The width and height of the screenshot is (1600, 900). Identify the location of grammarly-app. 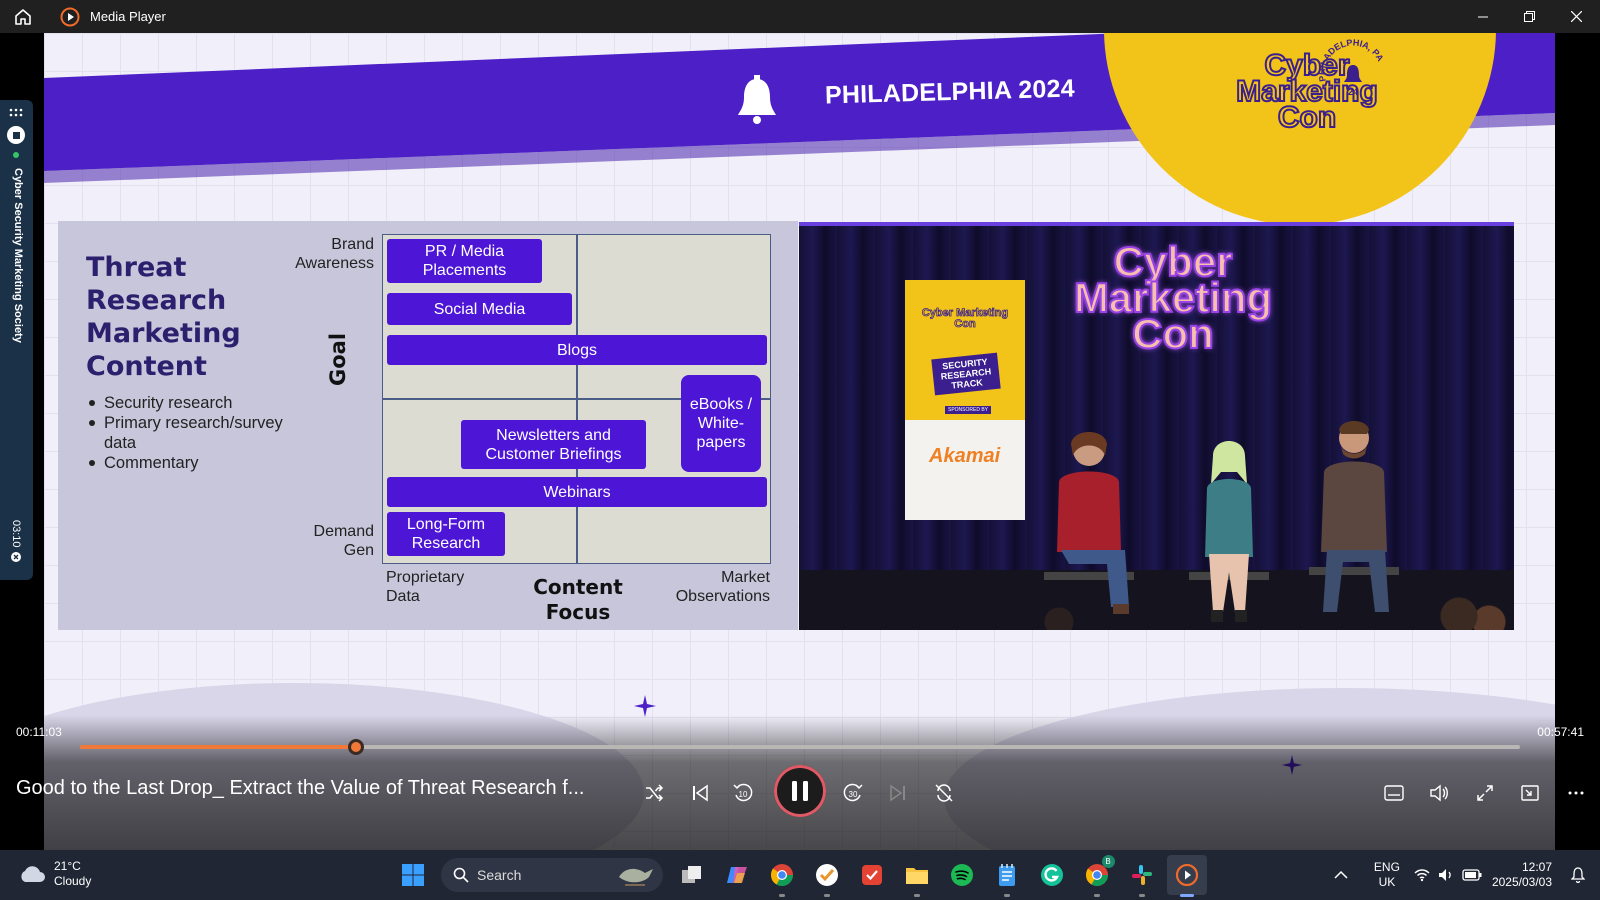
(1052, 875).